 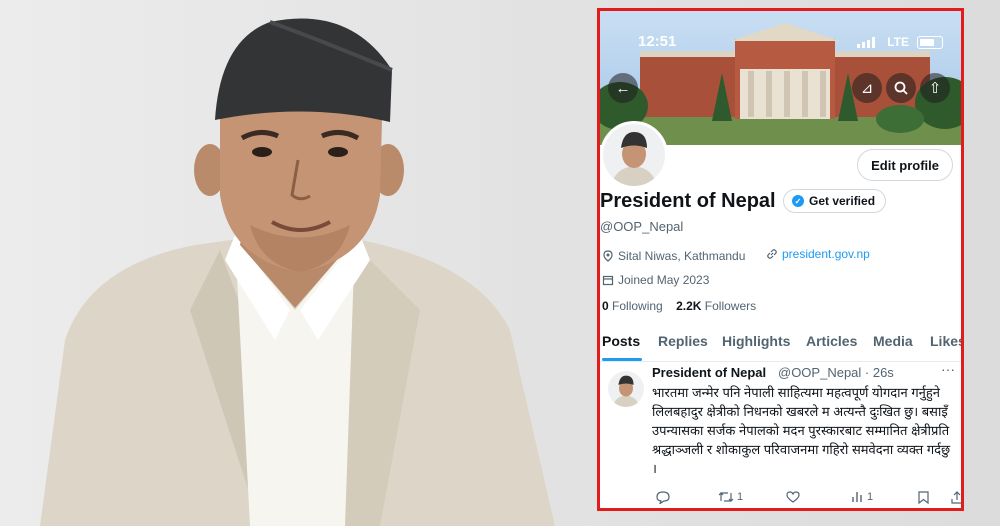 I want to click on profile-website: president.gov.np, so click(x=818, y=254).